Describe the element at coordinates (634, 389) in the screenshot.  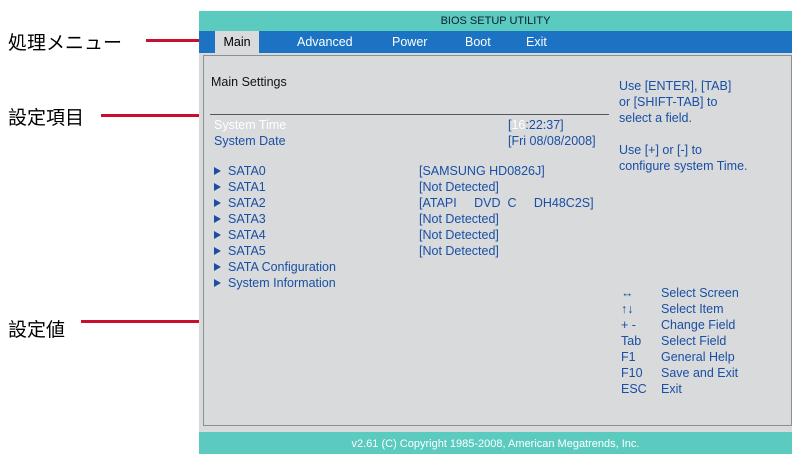
I see `key-exit: ESC` at that location.